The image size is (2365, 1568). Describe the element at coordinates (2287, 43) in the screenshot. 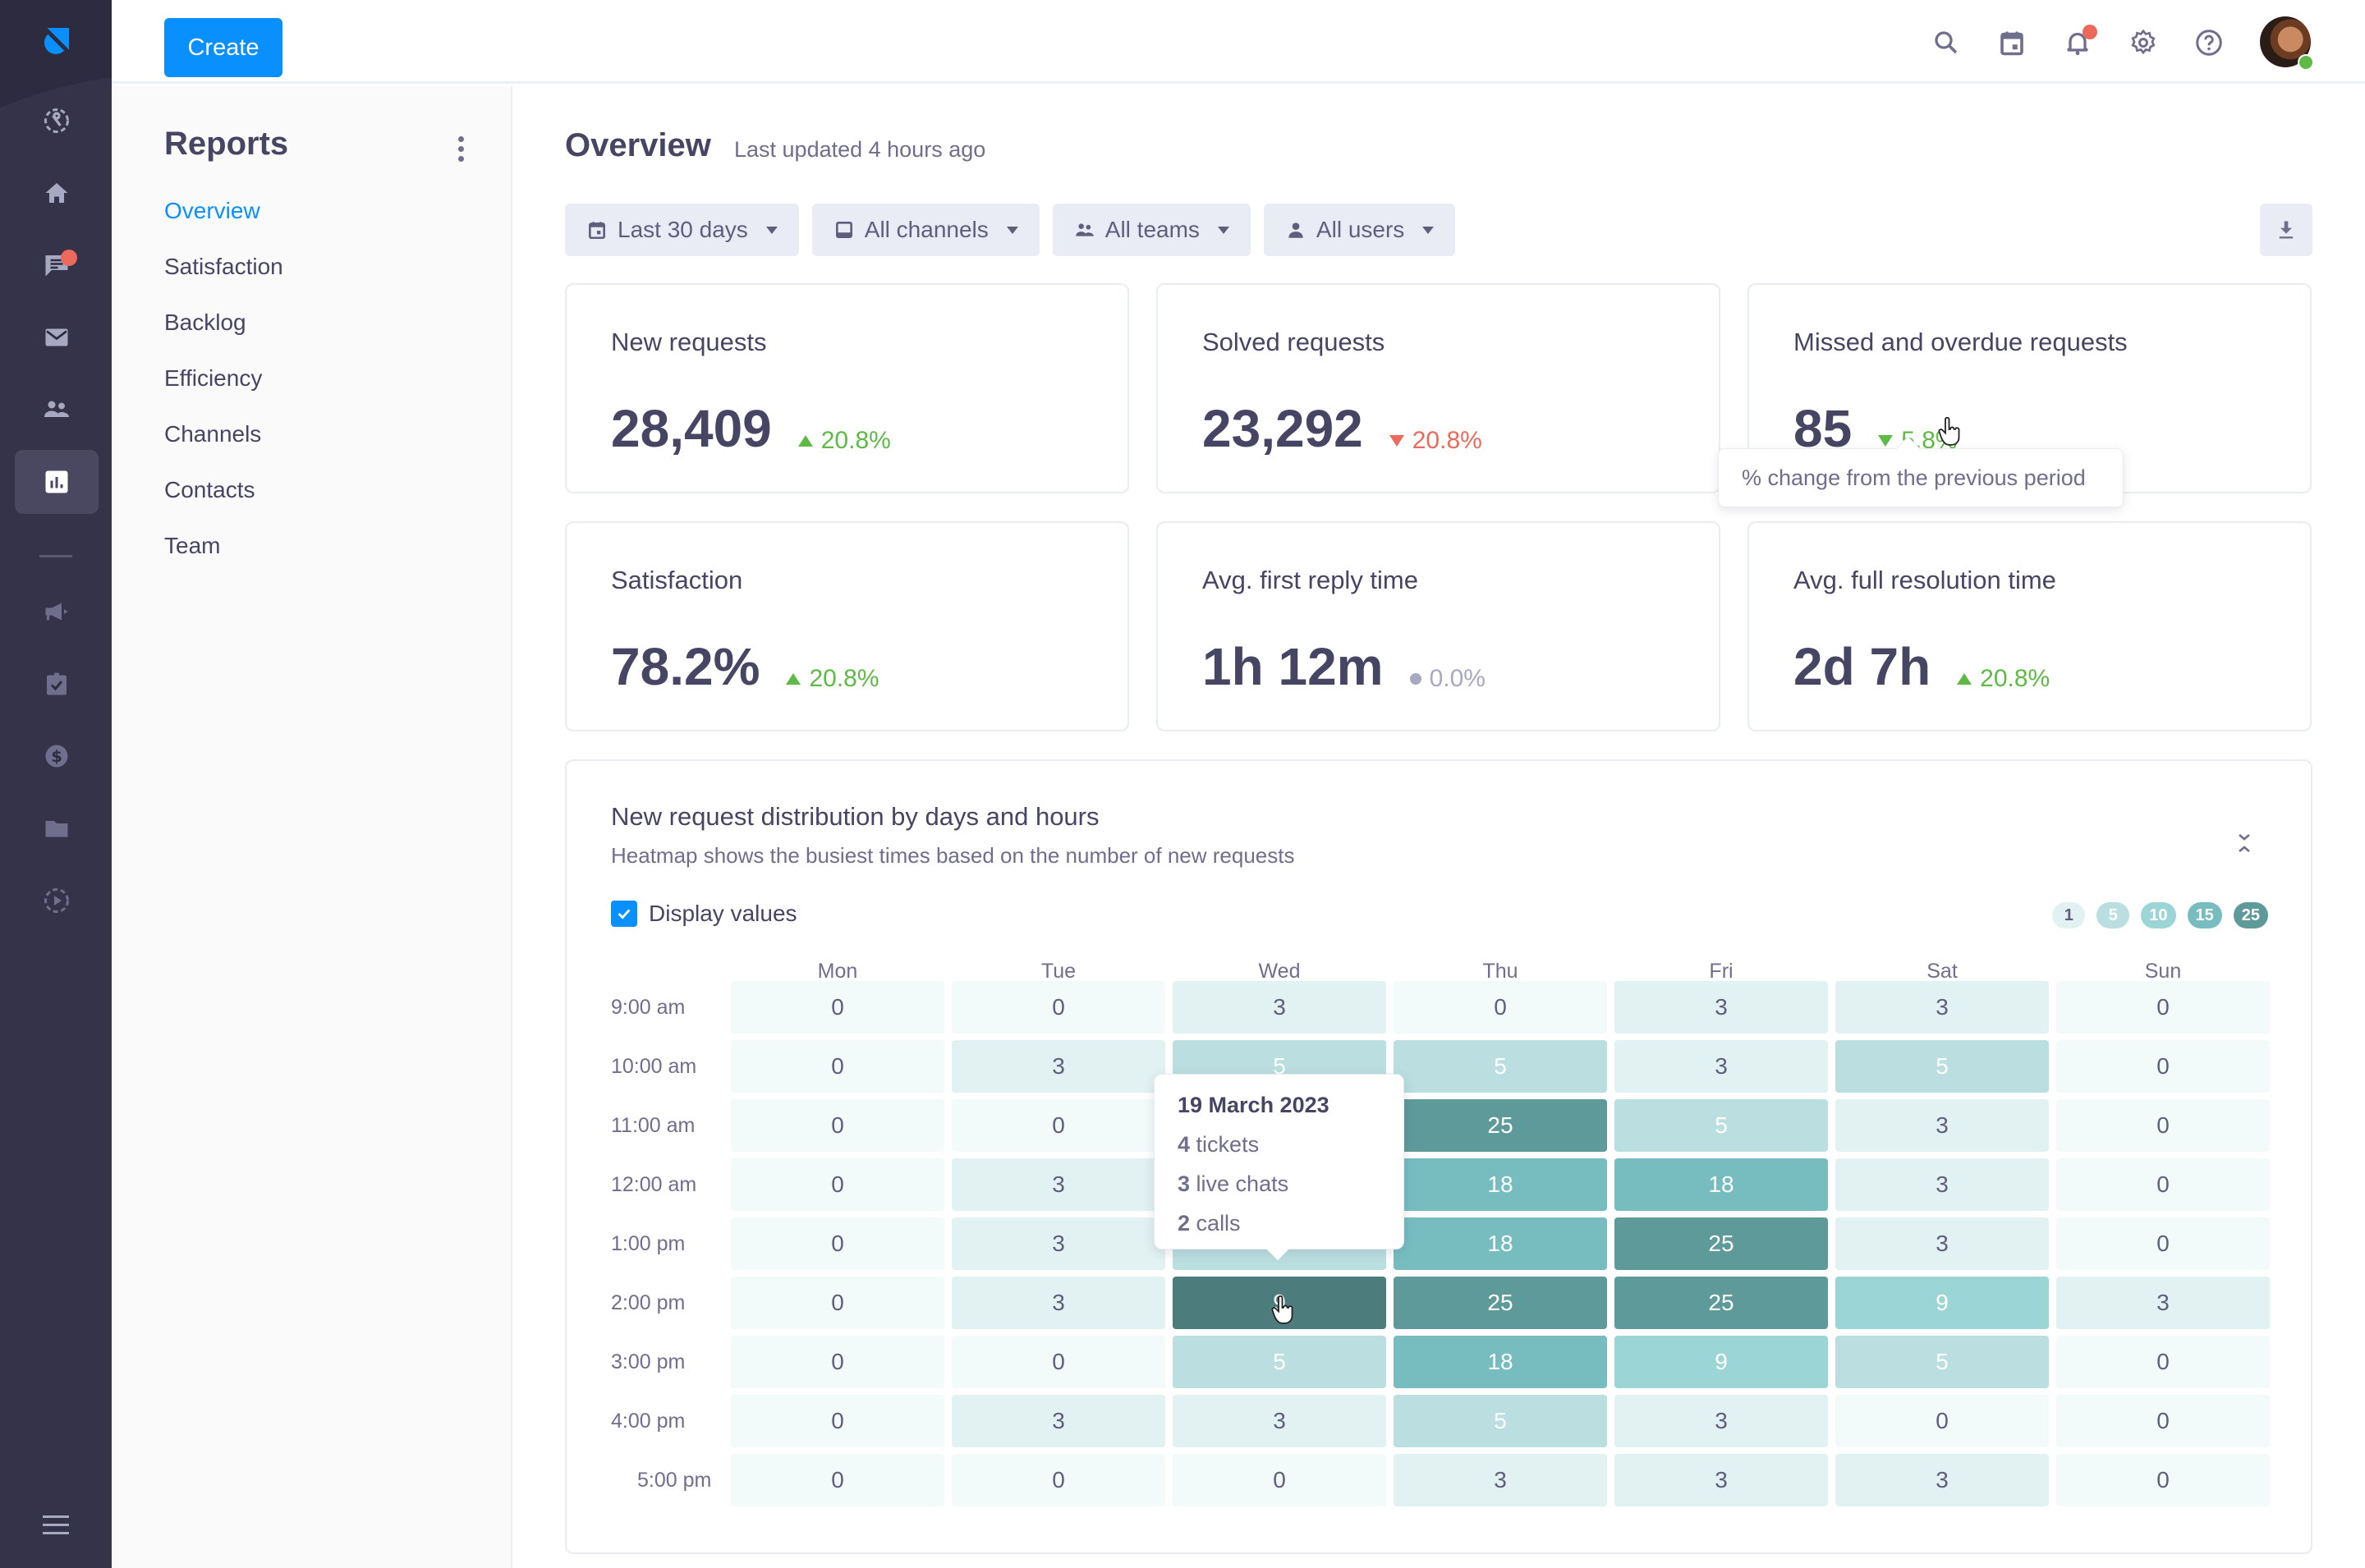

I see `user-avatar` at that location.